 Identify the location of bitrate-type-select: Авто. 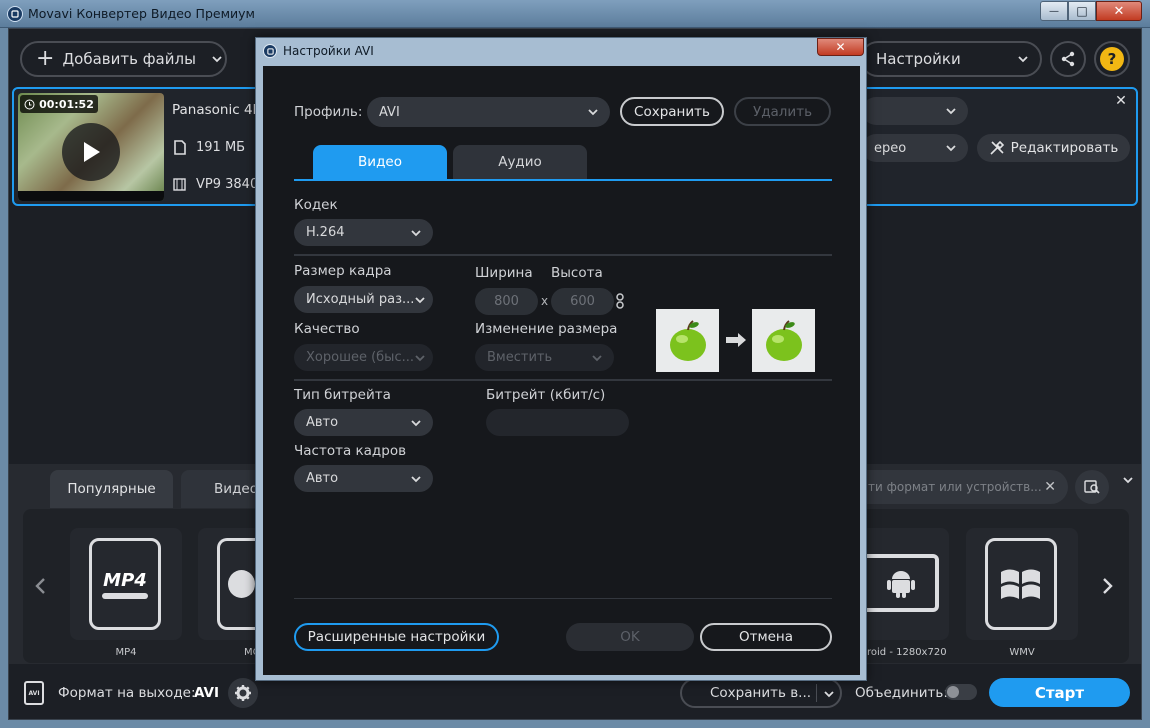
(363, 422).